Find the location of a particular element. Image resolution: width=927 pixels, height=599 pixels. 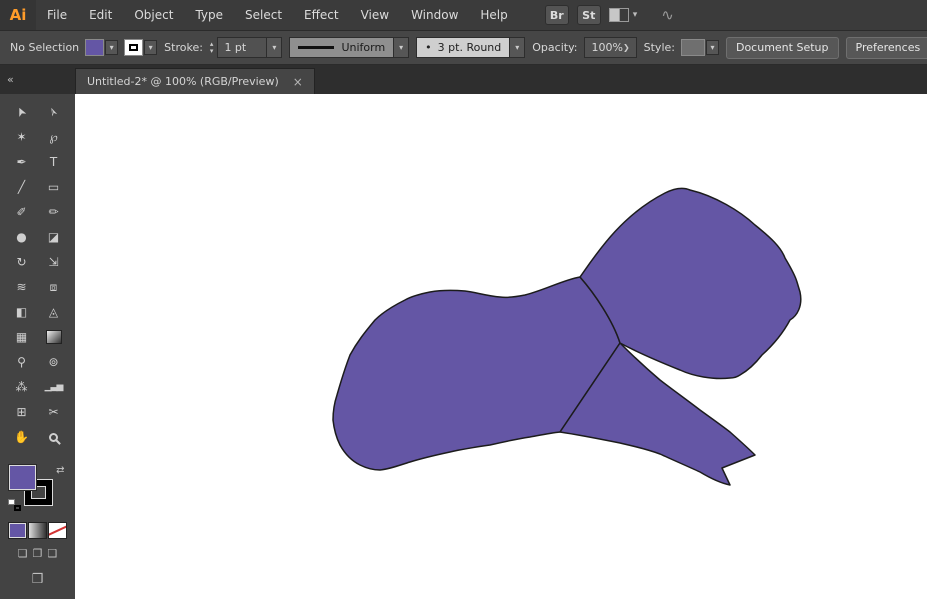

opacity-label: Opacity: is located at coordinates (554, 47).